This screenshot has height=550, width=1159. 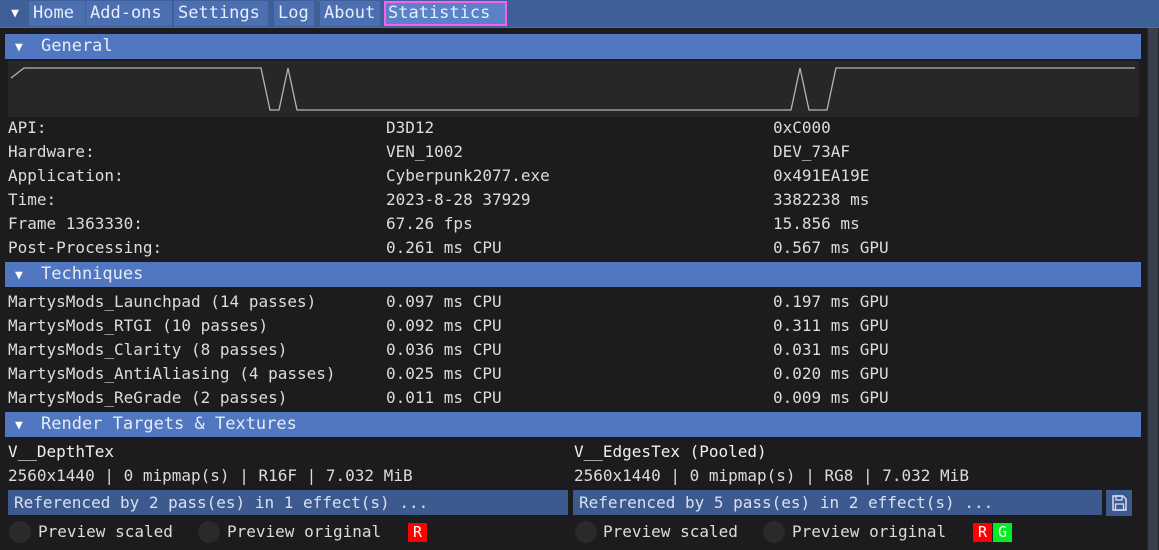 I want to click on scrollbar, so click(x=1153, y=289).